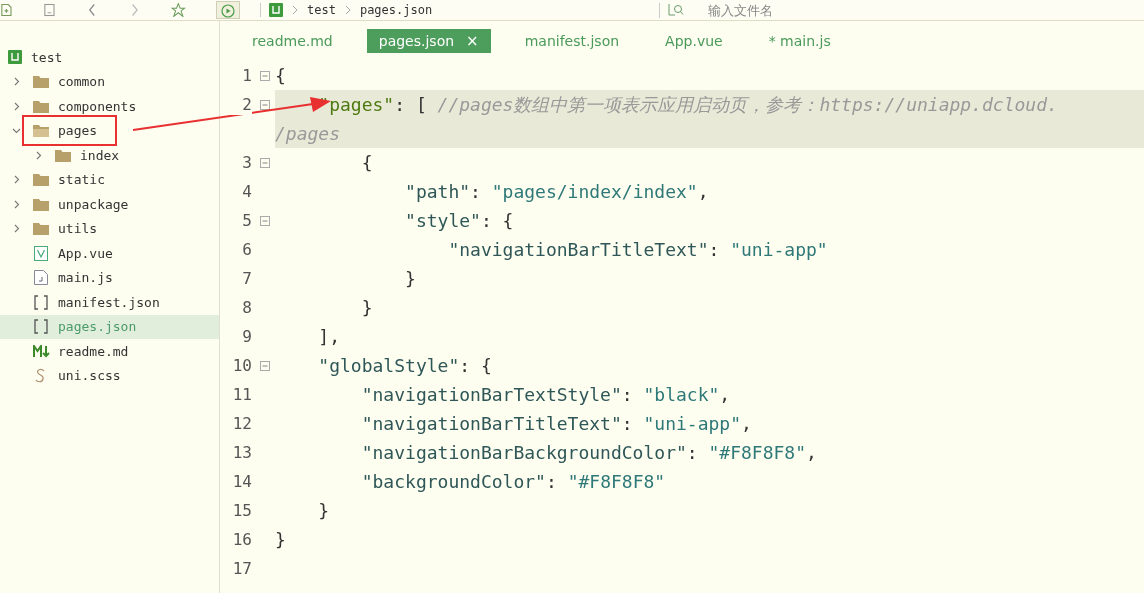  I want to click on tree-item: utils, so click(109, 228).